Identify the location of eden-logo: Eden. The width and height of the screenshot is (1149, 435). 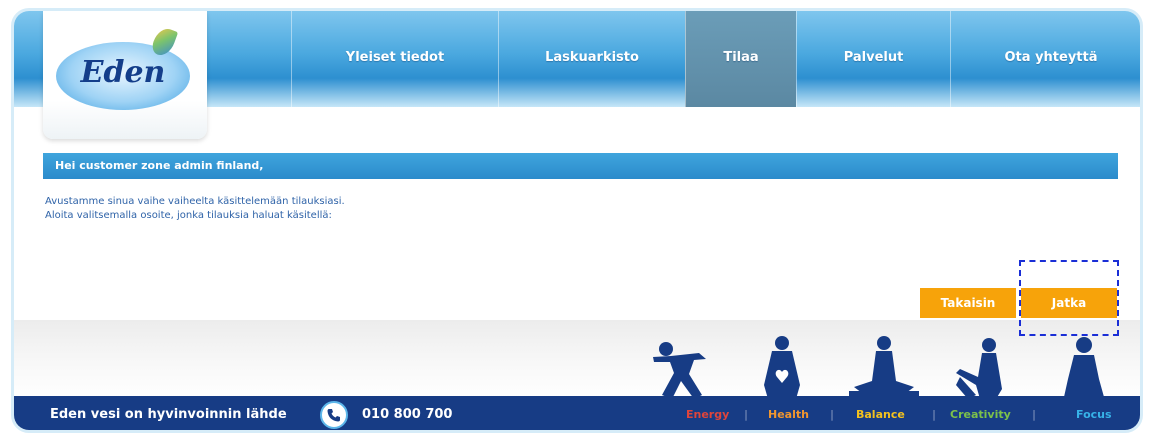
(123, 67).